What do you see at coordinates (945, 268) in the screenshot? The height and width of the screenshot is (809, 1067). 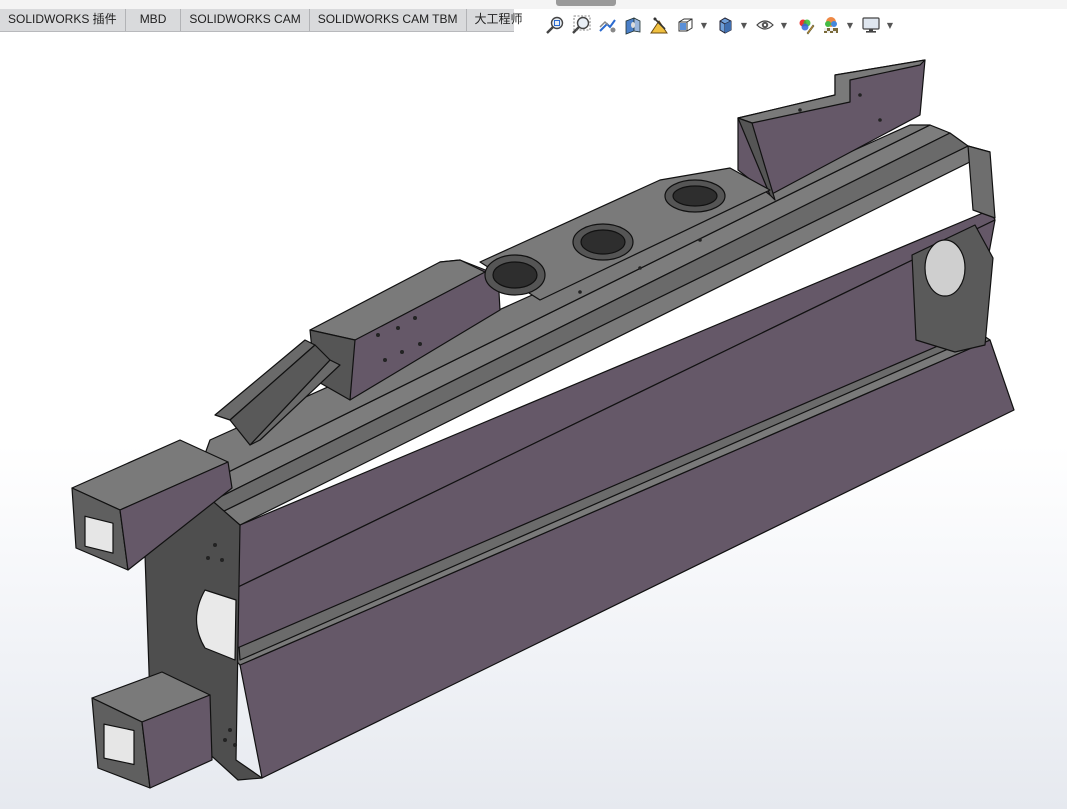 I see `right-end-bore` at bounding box center [945, 268].